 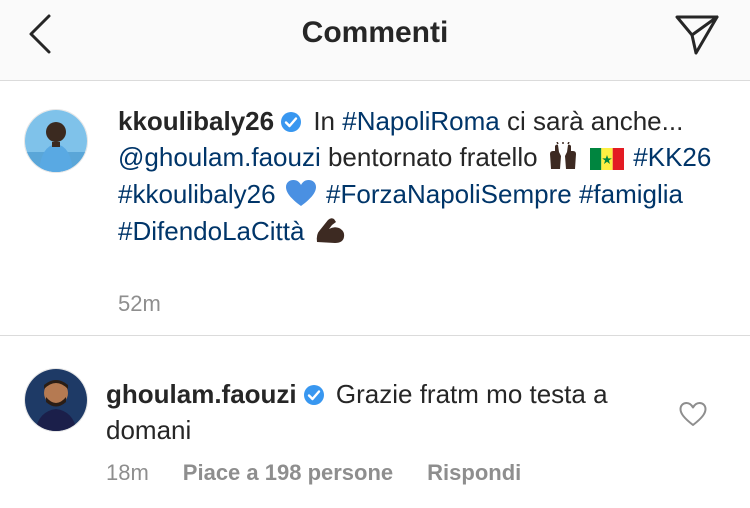 I want to click on likes-count-button: Piace a 198 persone, so click(x=288, y=473).